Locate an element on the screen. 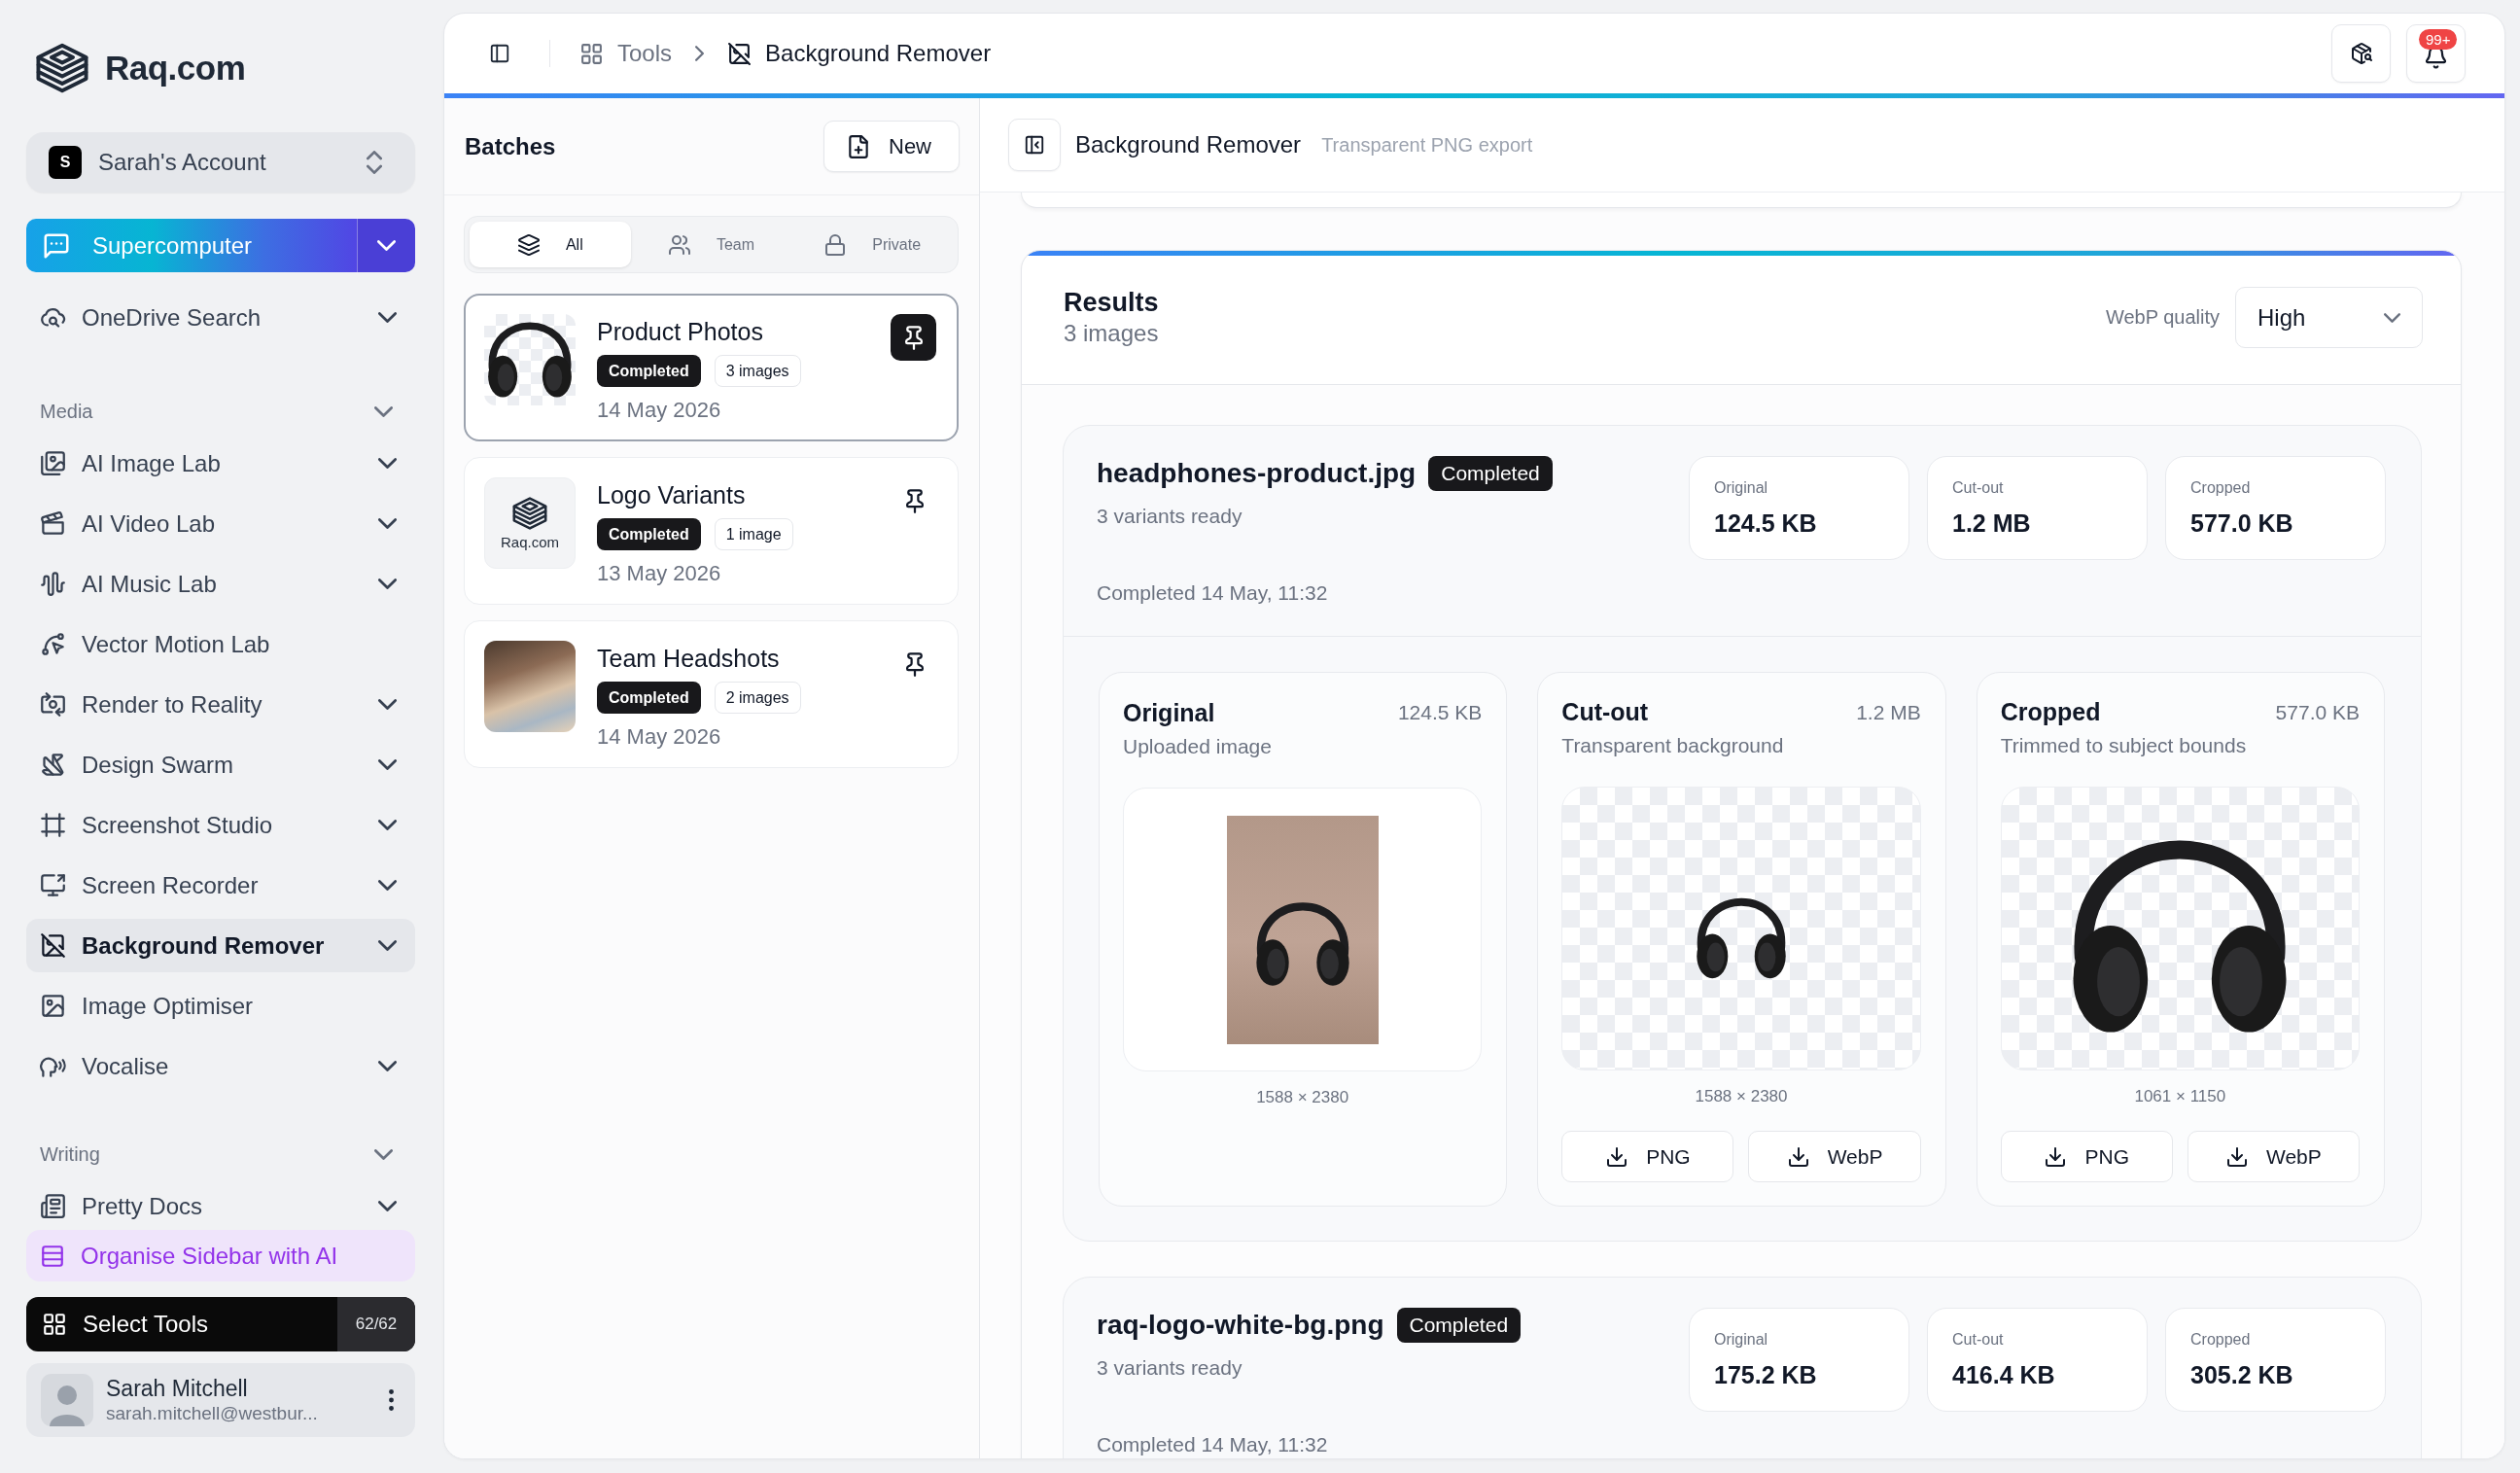 The height and width of the screenshot is (1473, 2520). vector-path-icon is located at coordinates (53, 644).